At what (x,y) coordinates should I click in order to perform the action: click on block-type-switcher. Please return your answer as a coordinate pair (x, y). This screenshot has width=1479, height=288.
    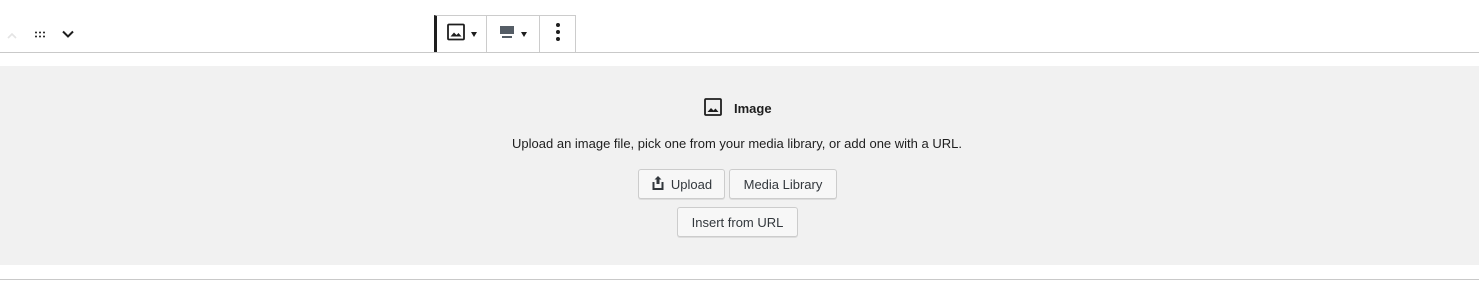
    Looking at the image, I should click on (462, 34).